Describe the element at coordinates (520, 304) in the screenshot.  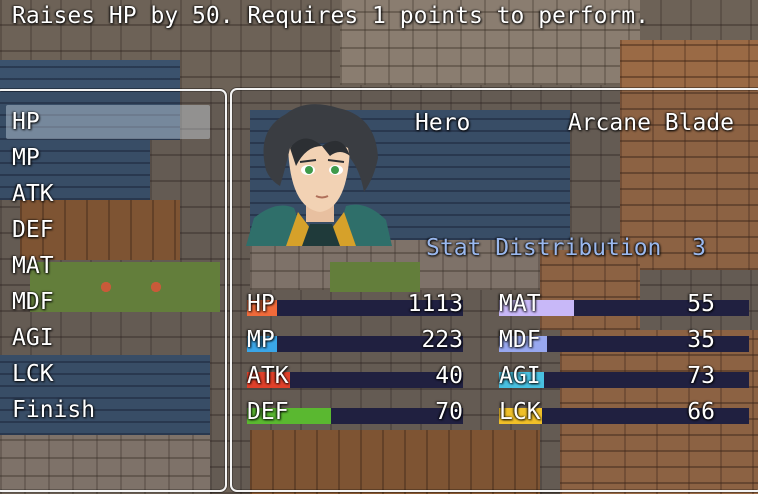
I see `stat-label: MAT` at that location.